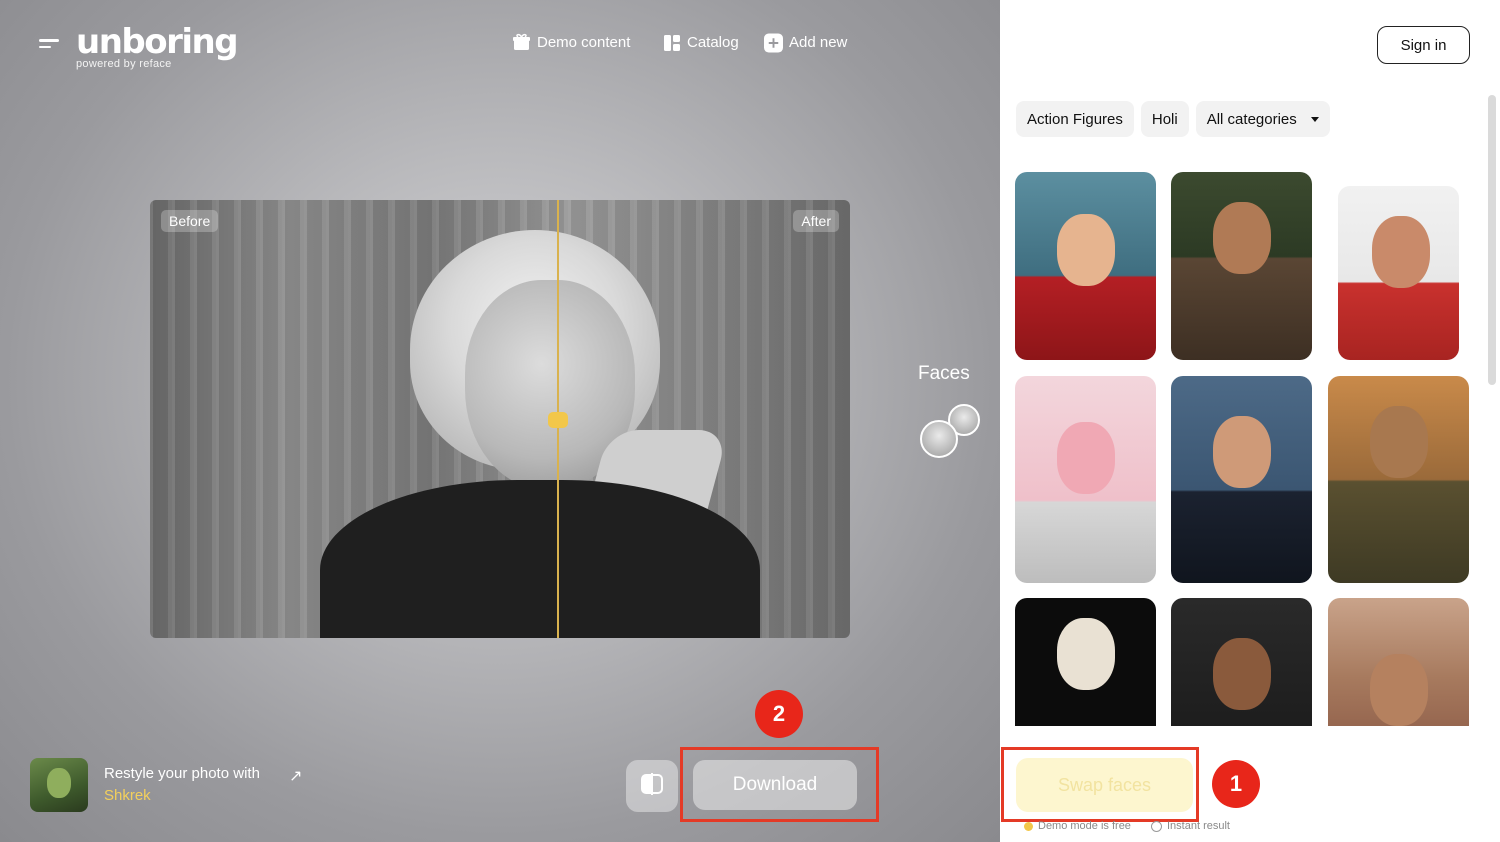  Describe the element at coordinates (779, 714) in the screenshot. I see `step-badge-2: 2` at that location.